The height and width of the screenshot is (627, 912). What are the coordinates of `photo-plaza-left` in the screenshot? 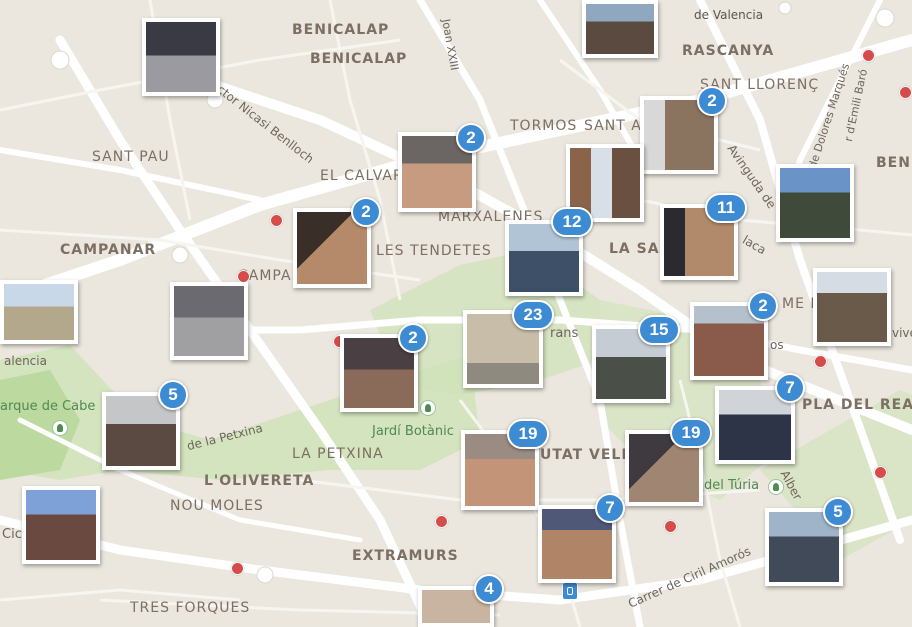 It's located at (39, 312).